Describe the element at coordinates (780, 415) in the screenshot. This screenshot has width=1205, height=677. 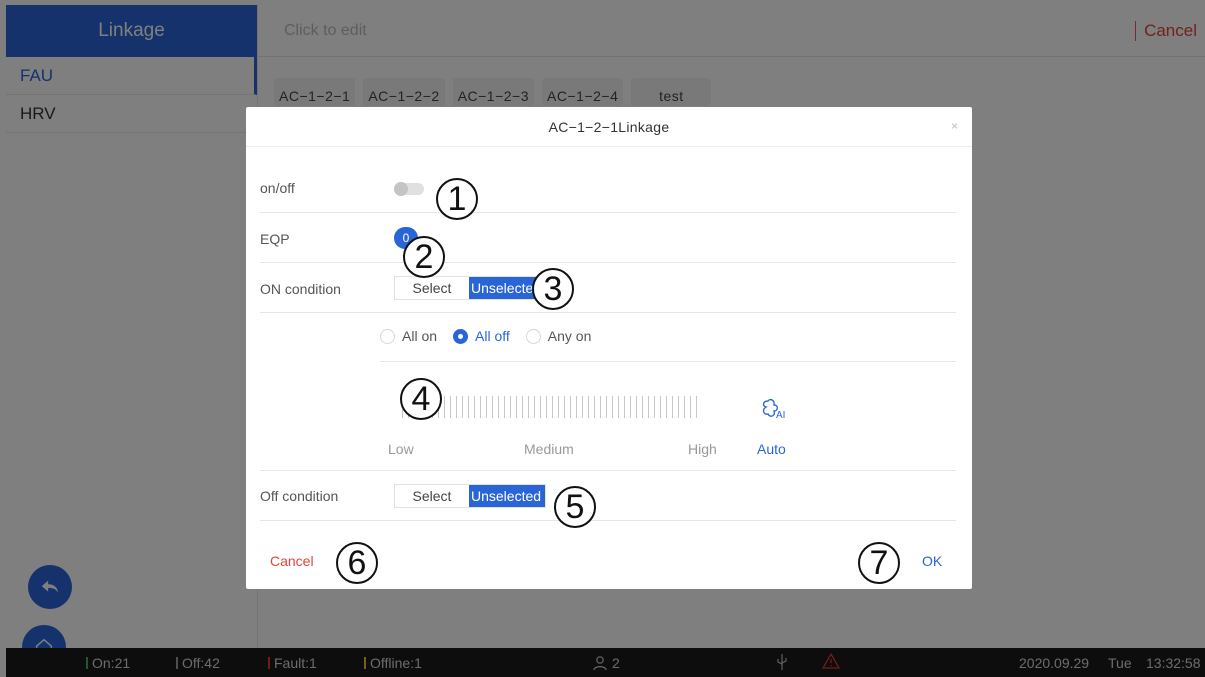
I see `ai-badge-text: AI` at that location.